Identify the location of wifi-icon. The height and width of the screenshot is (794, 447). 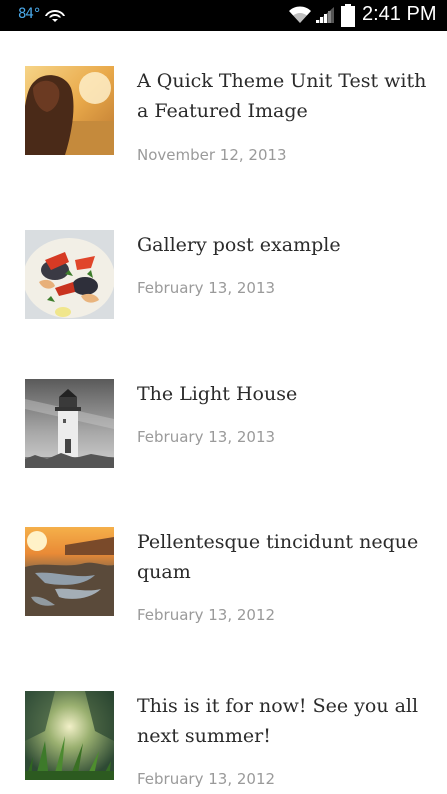
(300, 14).